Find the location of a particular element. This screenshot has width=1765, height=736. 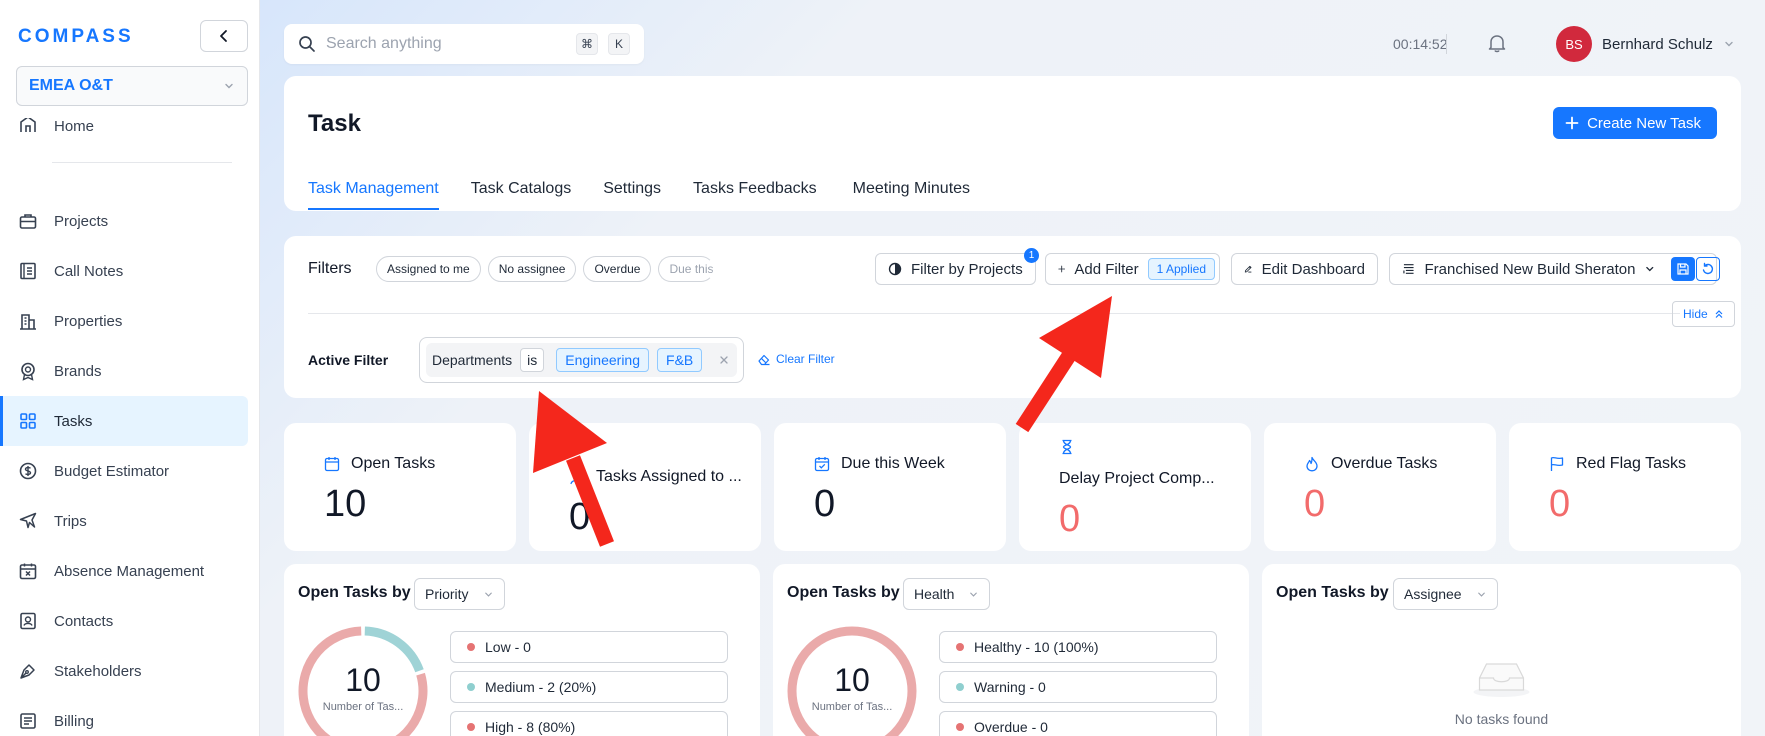

stat-value: 0 is located at coordinates (825, 504).